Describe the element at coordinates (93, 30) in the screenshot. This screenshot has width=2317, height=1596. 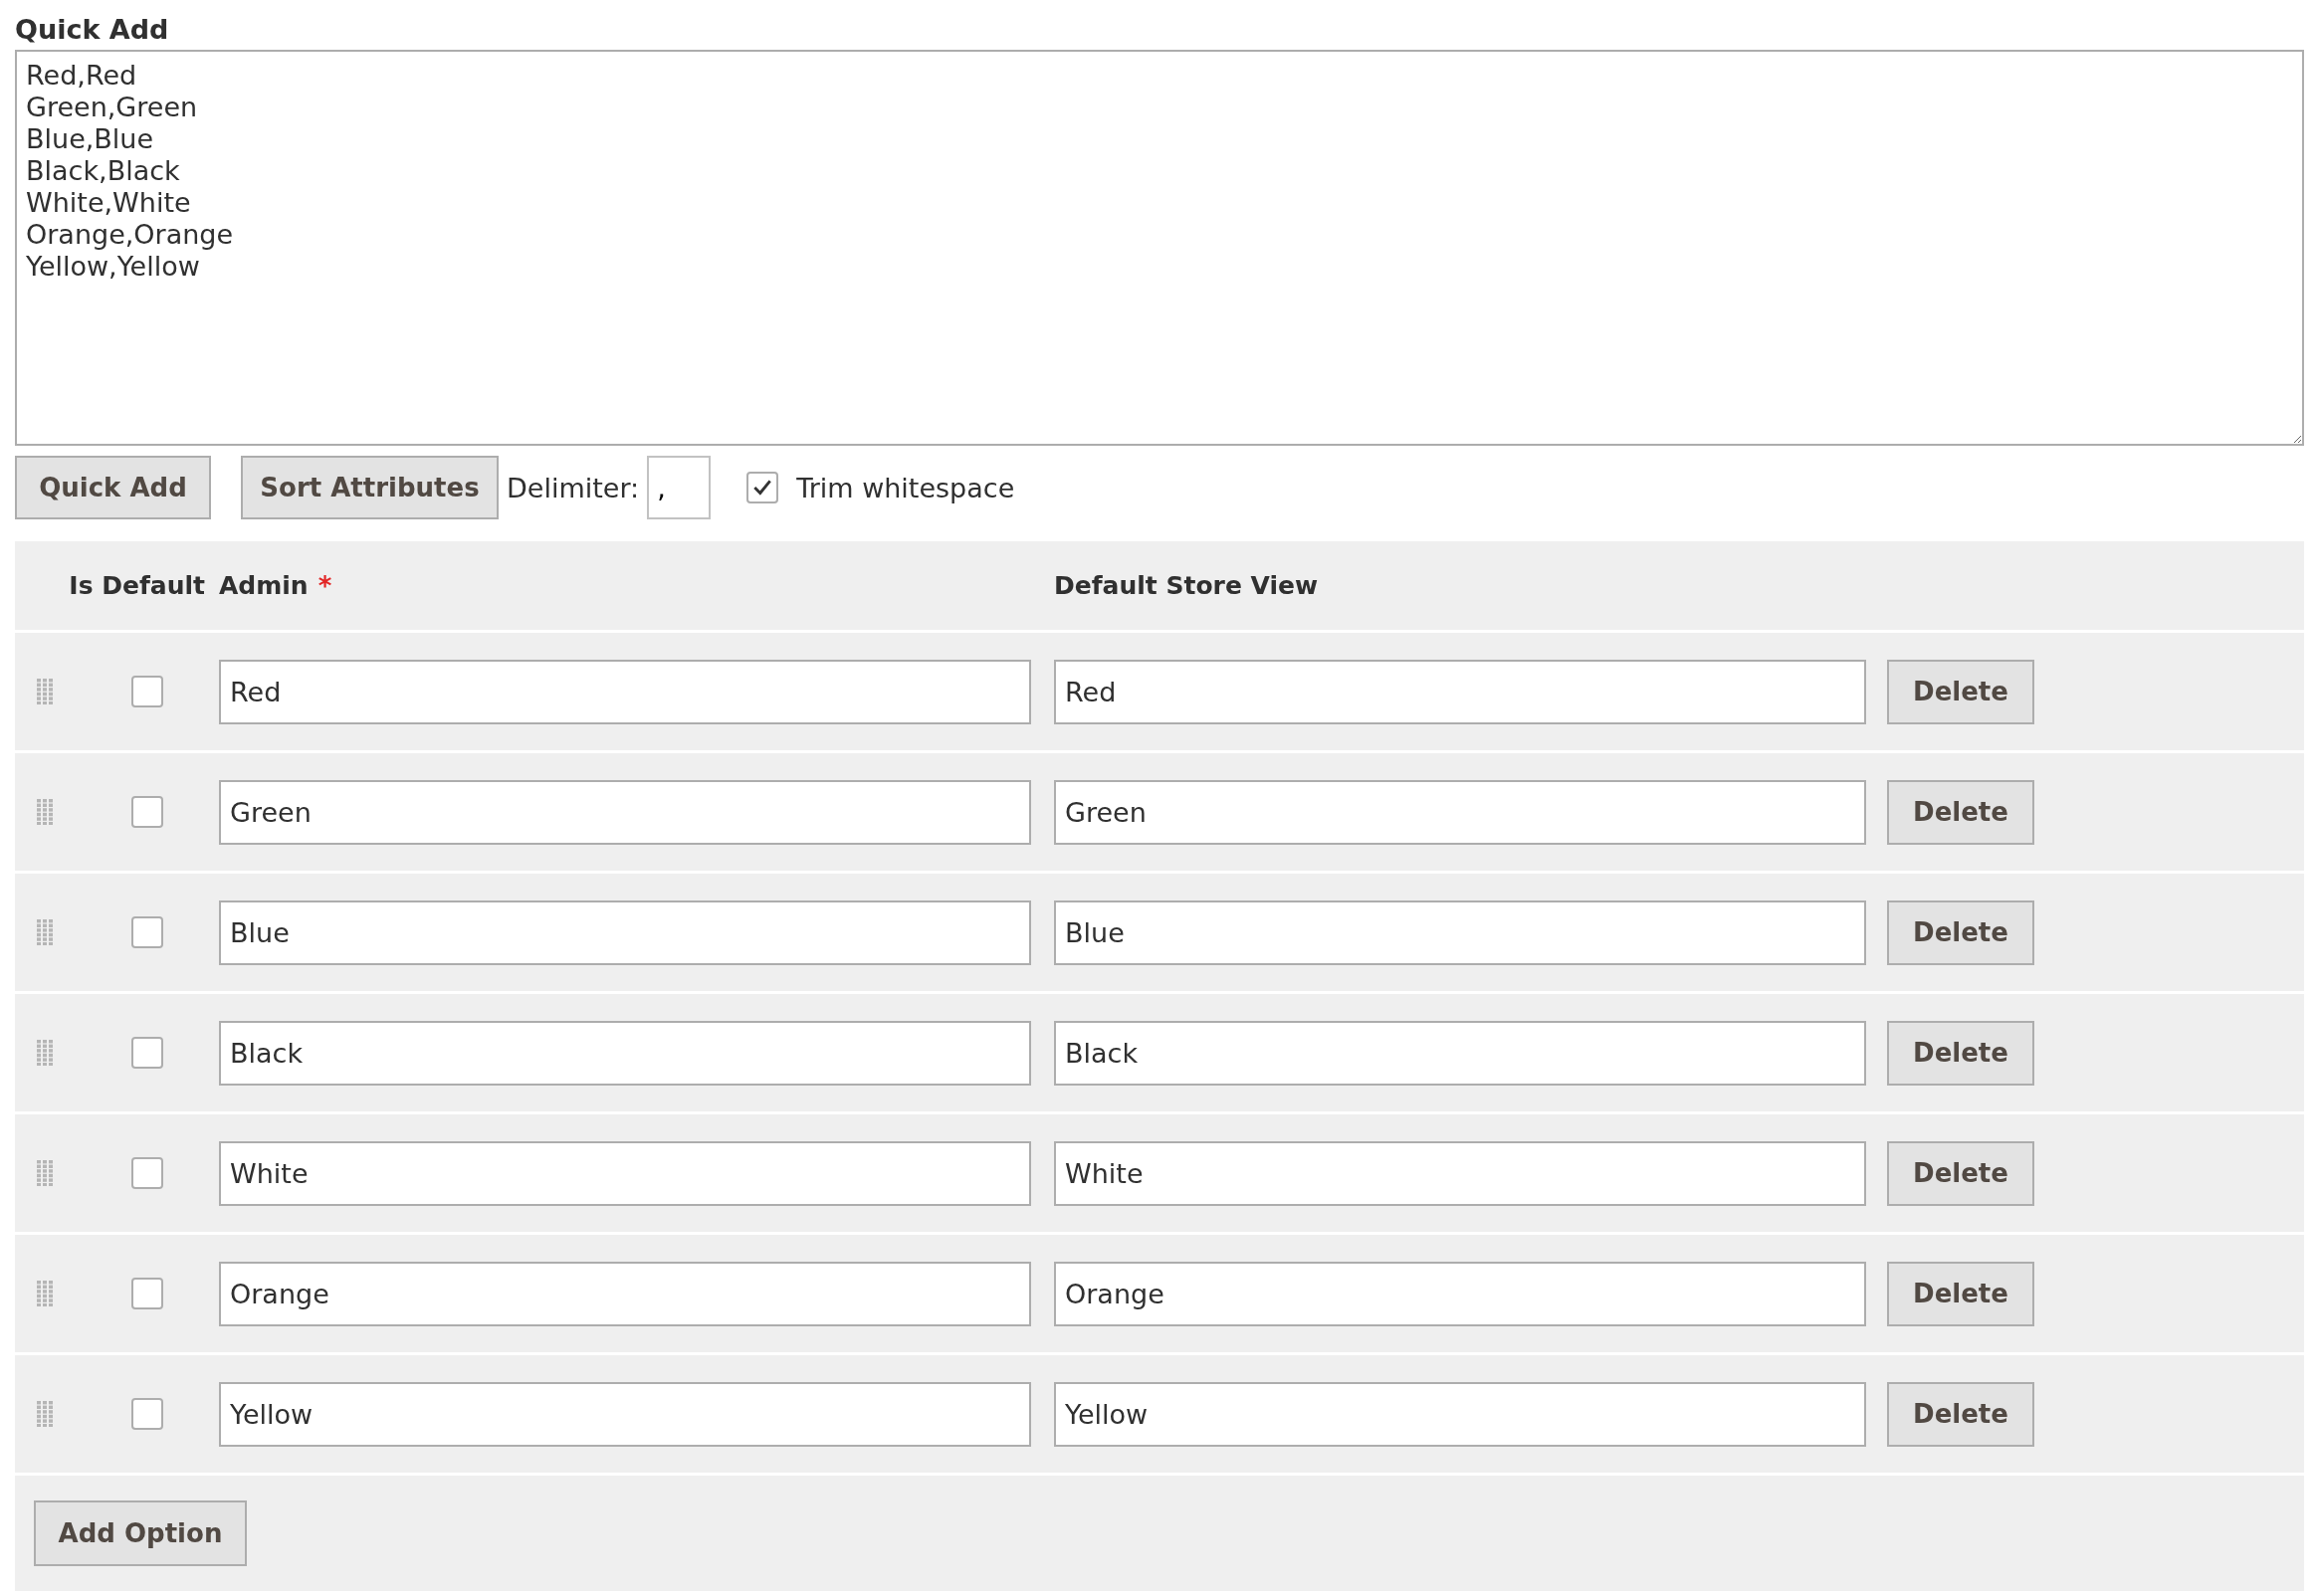
I see `section-title: Quick Add` at that location.